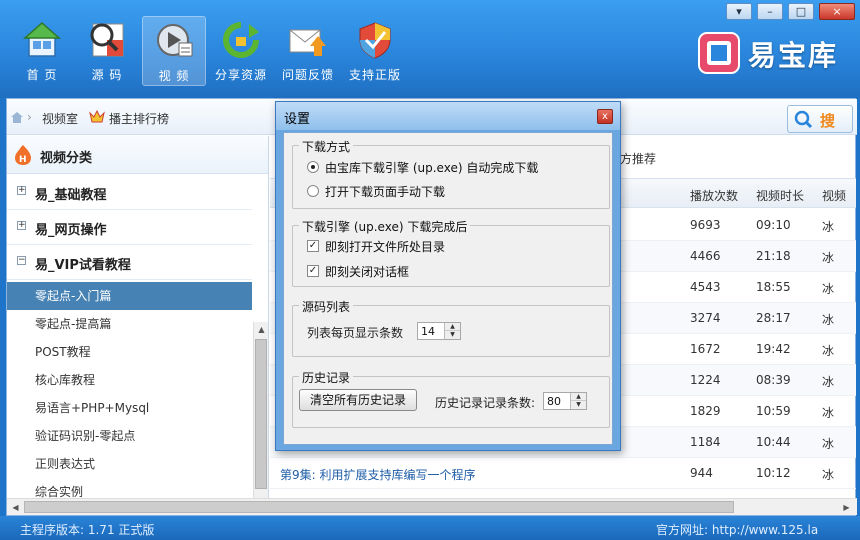  What do you see at coordinates (385, 192) in the screenshot?
I see `radio-label: 打开下载页面手动下载` at bounding box center [385, 192].